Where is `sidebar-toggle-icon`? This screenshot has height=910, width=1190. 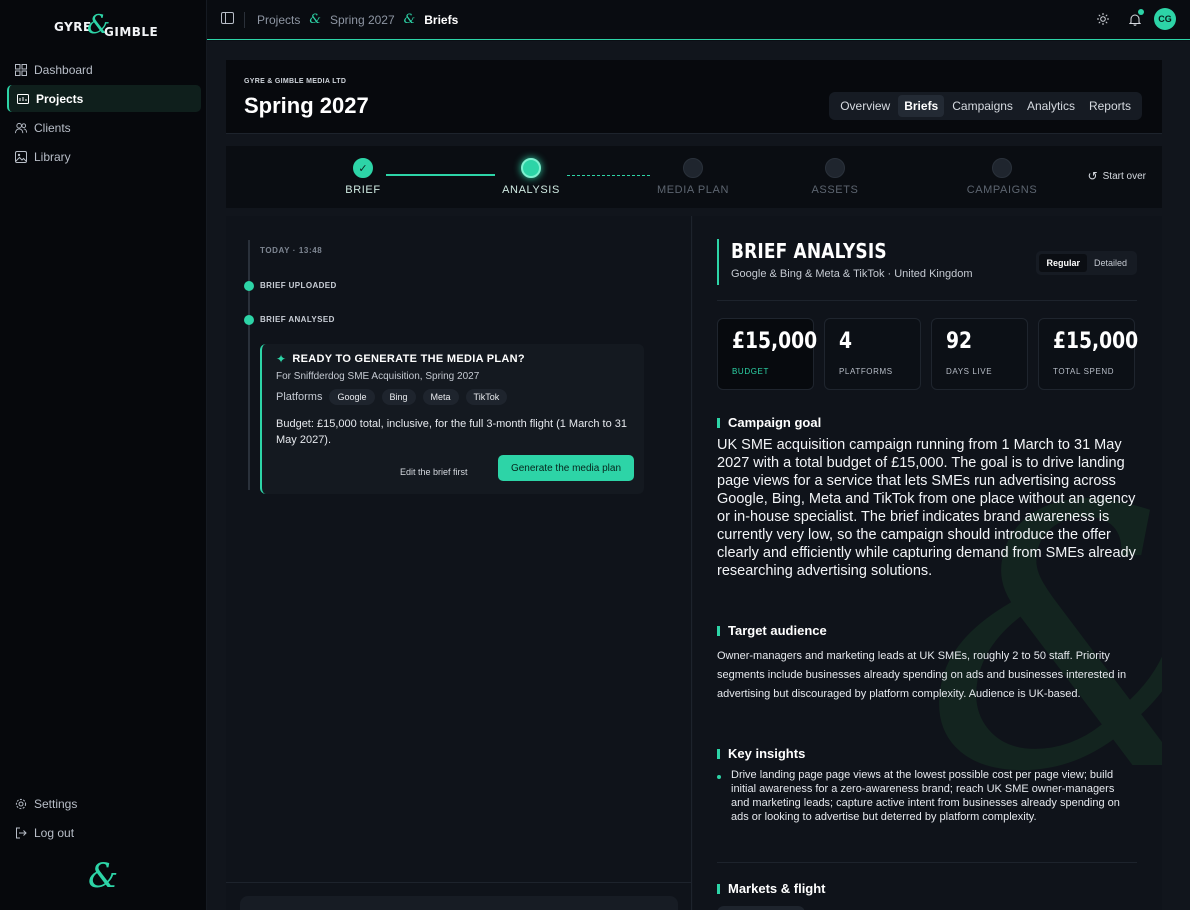
sidebar-toggle-icon is located at coordinates (227, 19).